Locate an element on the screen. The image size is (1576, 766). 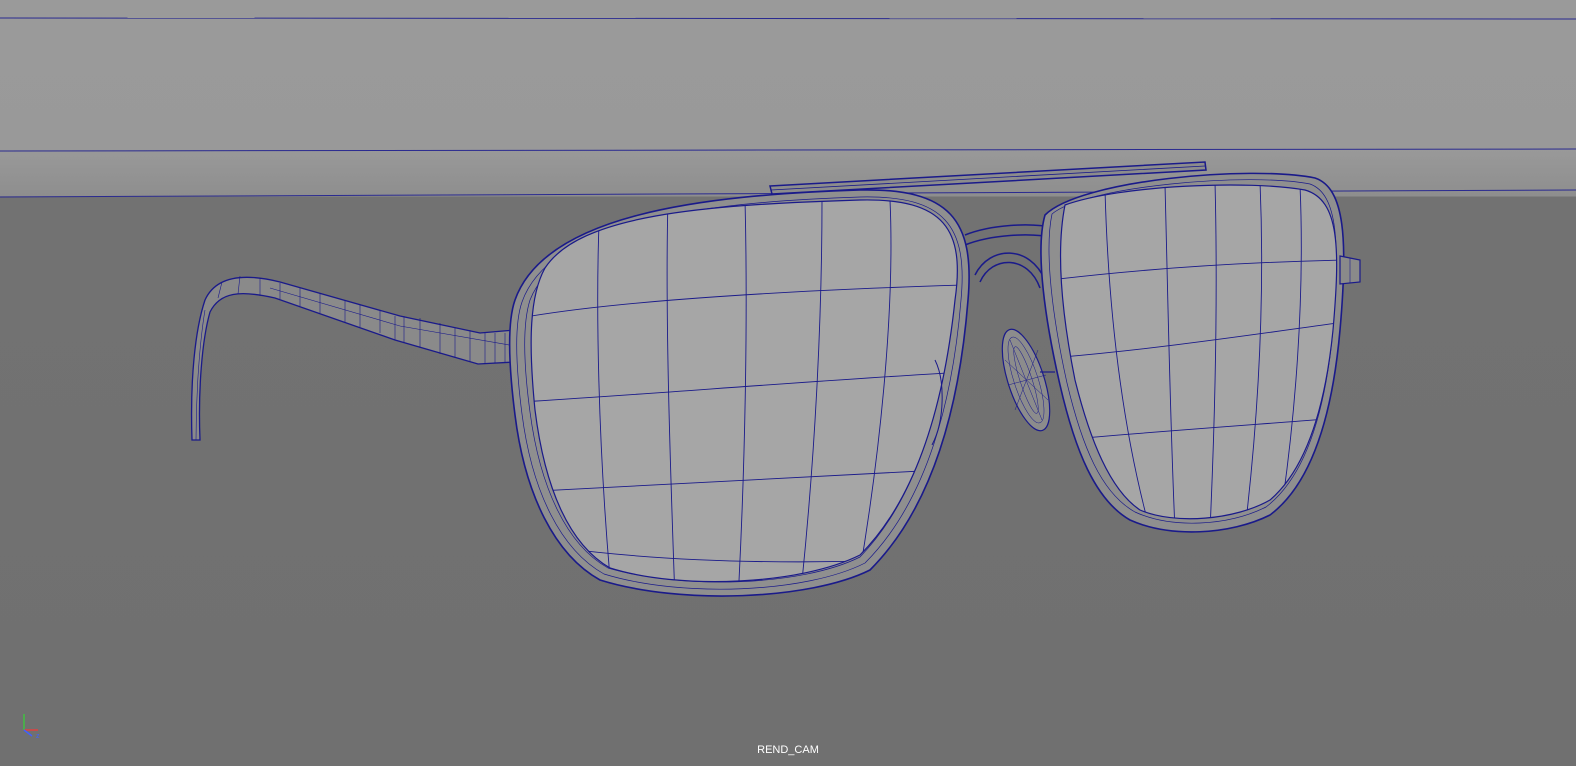
right-hinge is located at coordinates (1350, 270).